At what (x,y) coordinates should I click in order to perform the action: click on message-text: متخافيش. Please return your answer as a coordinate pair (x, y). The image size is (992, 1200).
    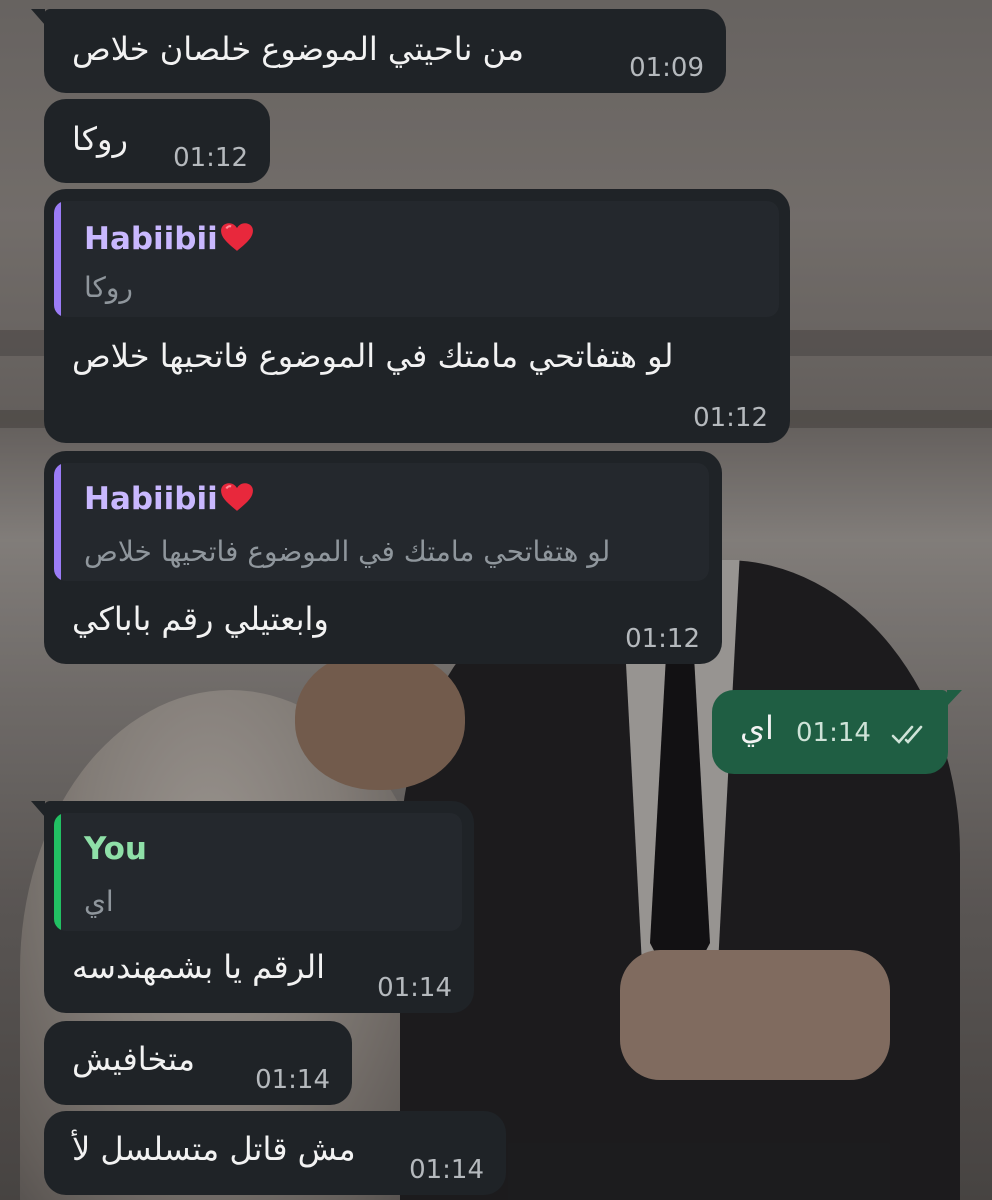
    Looking at the image, I should click on (133, 1059).